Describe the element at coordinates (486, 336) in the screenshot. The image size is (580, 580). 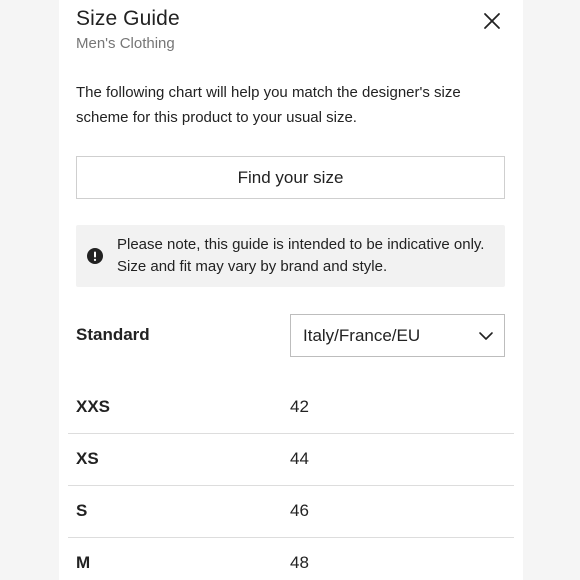
I see `chevron-down-icon` at that location.